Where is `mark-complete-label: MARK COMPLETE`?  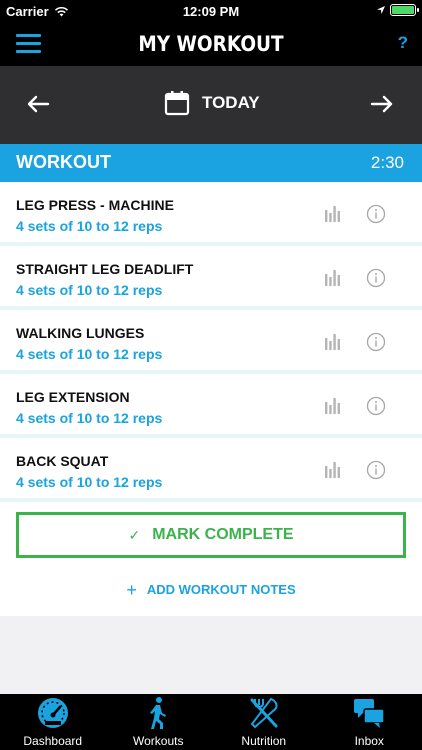
mark-complete-label: MARK COMPLETE is located at coordinates (223, 534).